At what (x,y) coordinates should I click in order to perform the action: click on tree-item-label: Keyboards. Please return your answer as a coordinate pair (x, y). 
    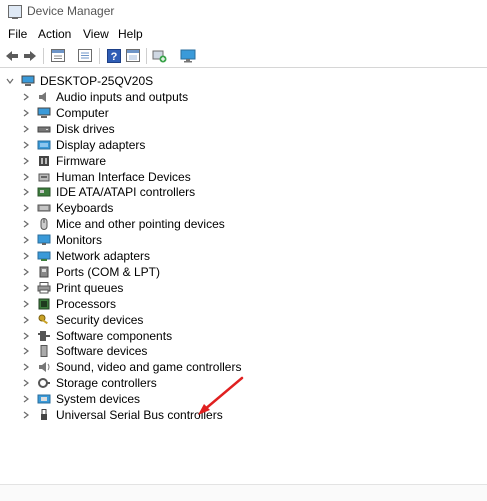
    Looking at the image, I should click on (85, 208).